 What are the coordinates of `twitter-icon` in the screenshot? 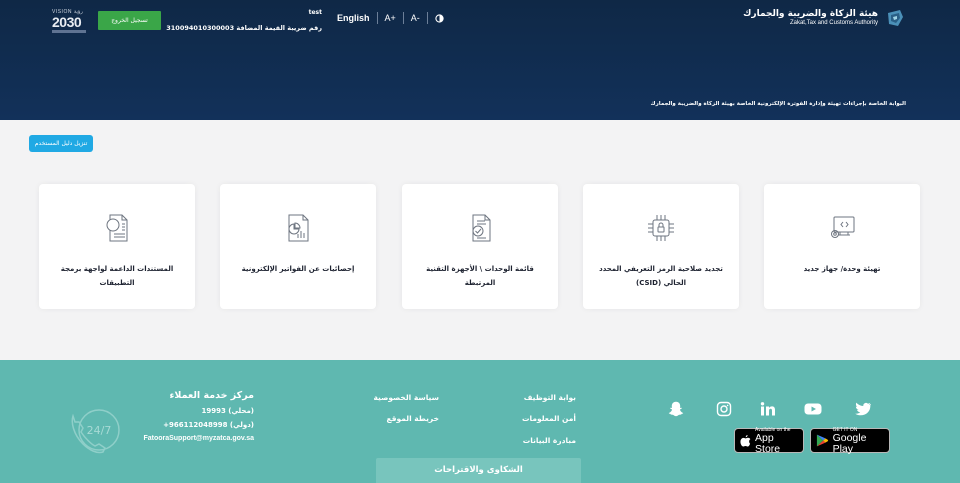 It's located at (863, 409).